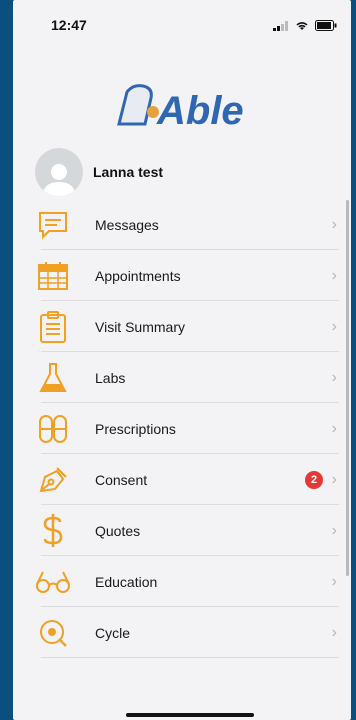  Describe the element at coordinates (182, 530) in the screenshot. I see `menu-item-quotes: Quotes ›` at that location.